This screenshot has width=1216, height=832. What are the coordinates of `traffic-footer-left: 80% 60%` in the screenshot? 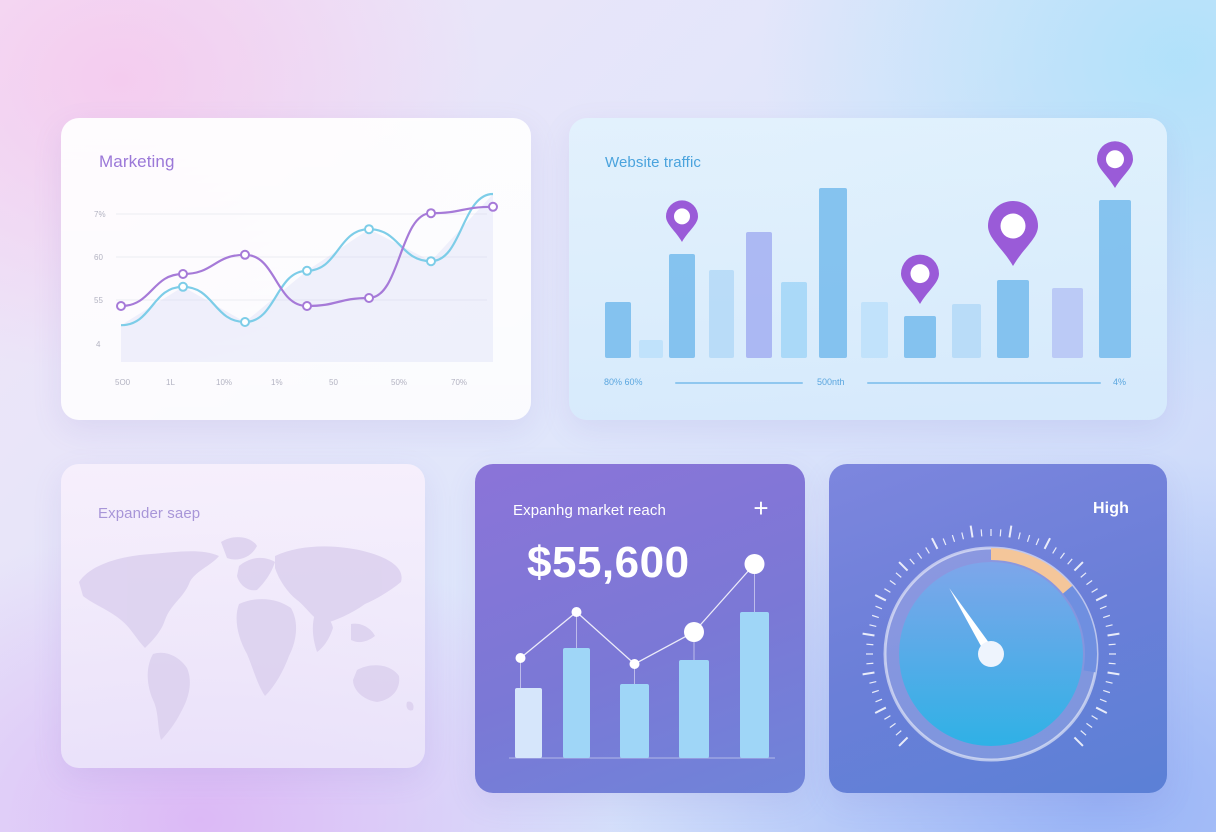 It's located at (623, 382).